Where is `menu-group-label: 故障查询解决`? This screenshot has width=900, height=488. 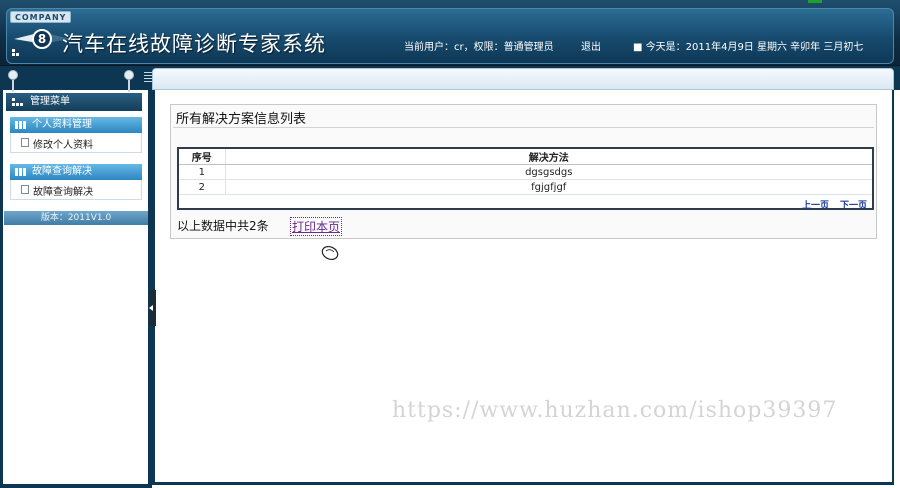 menu-group-label: 故障查询解决 is located at coordinates (62, 171).